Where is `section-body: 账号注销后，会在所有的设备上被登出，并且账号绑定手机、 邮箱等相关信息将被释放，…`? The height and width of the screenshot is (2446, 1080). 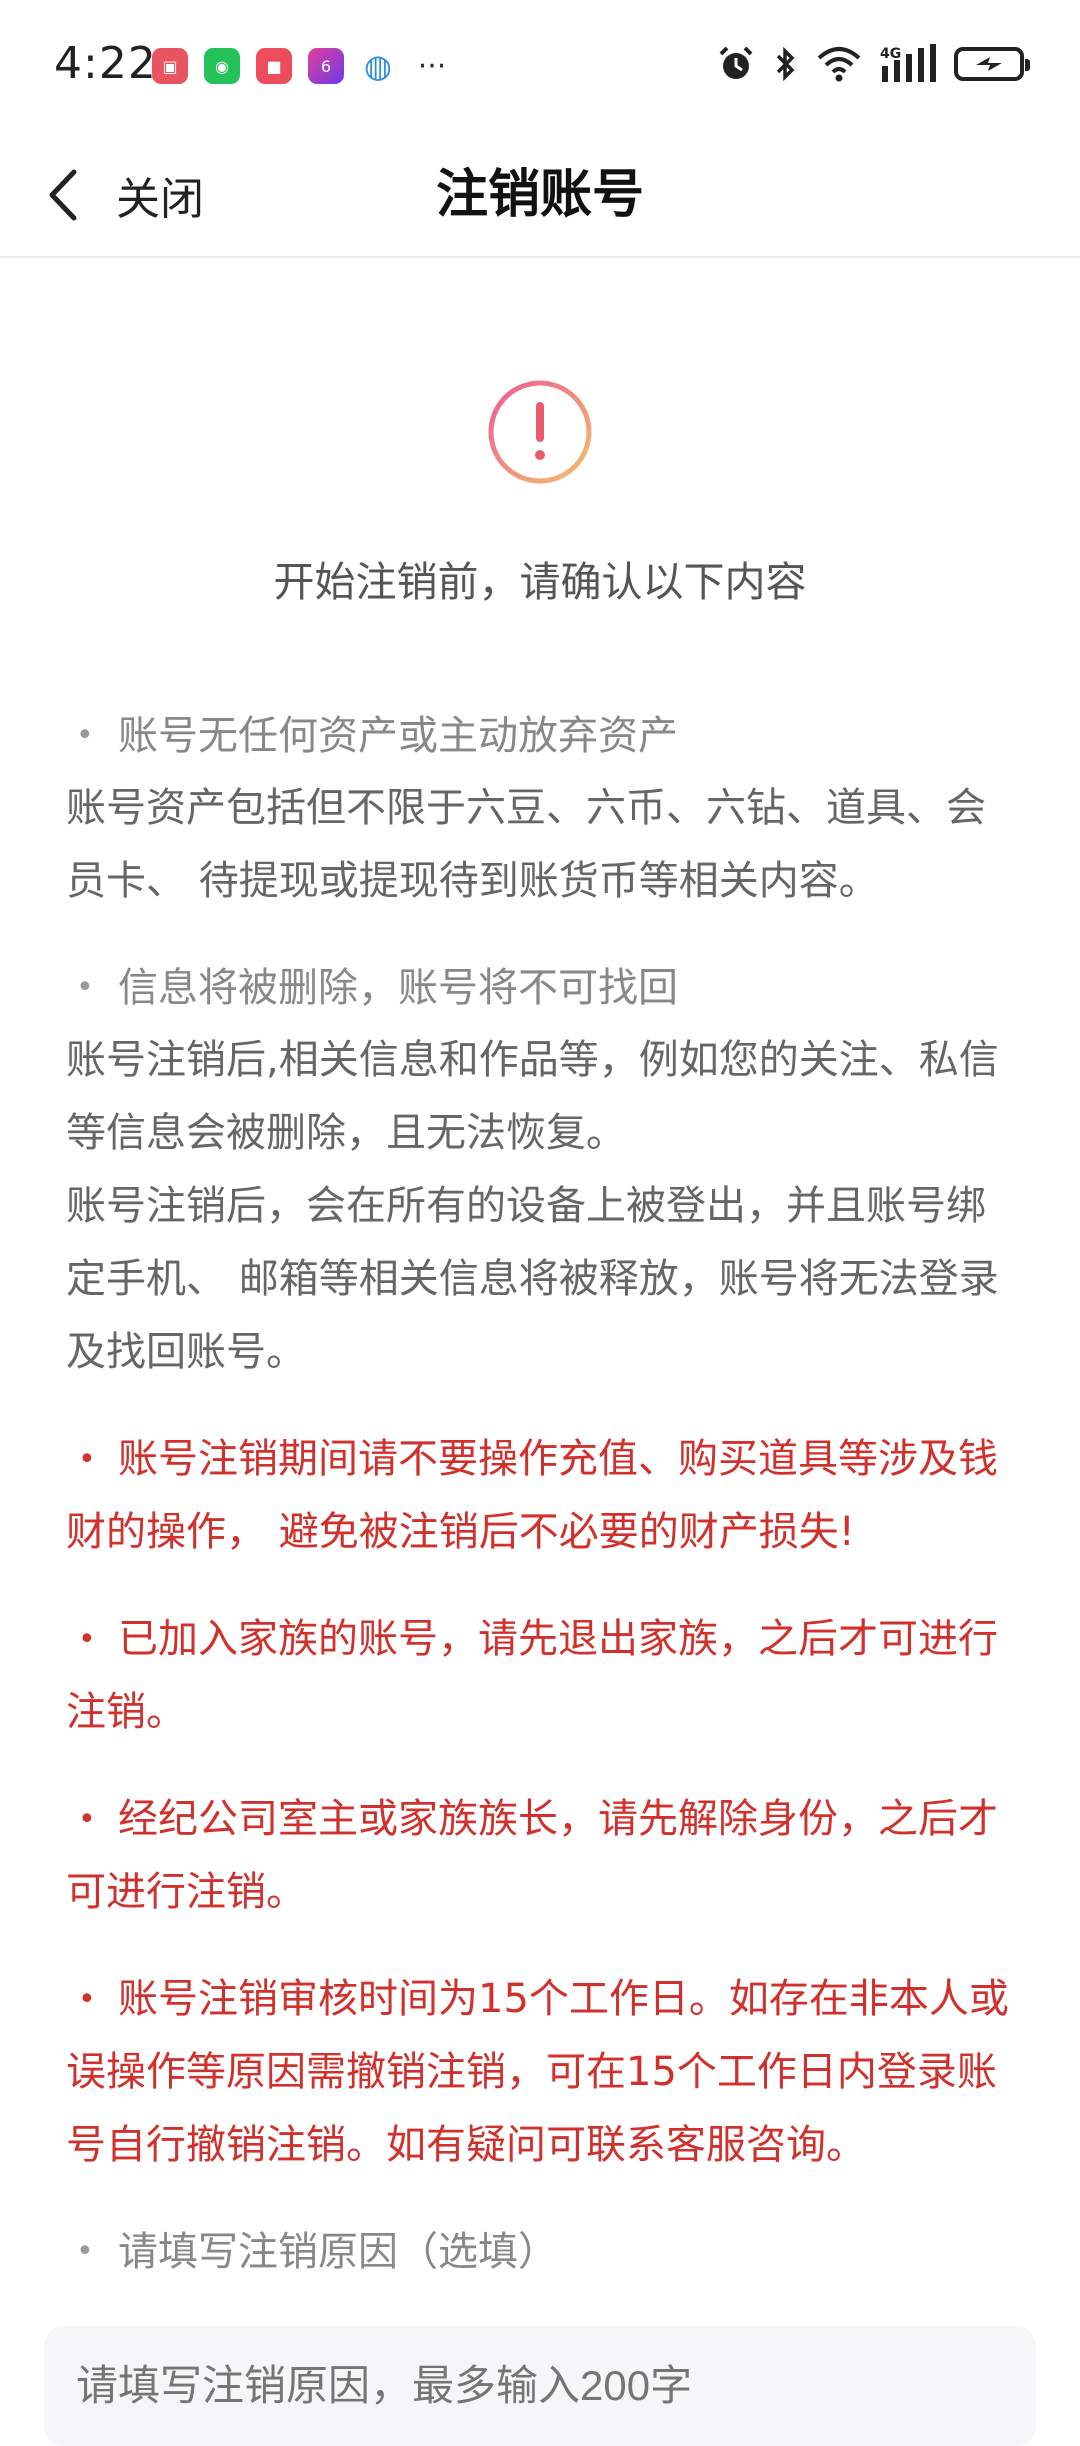 section-body: 账号注销后，会在所有的设备上被登出，并且账号绑定手机、 邮箱等相关信息将被释放，… is located at coordinates (532, 1279).